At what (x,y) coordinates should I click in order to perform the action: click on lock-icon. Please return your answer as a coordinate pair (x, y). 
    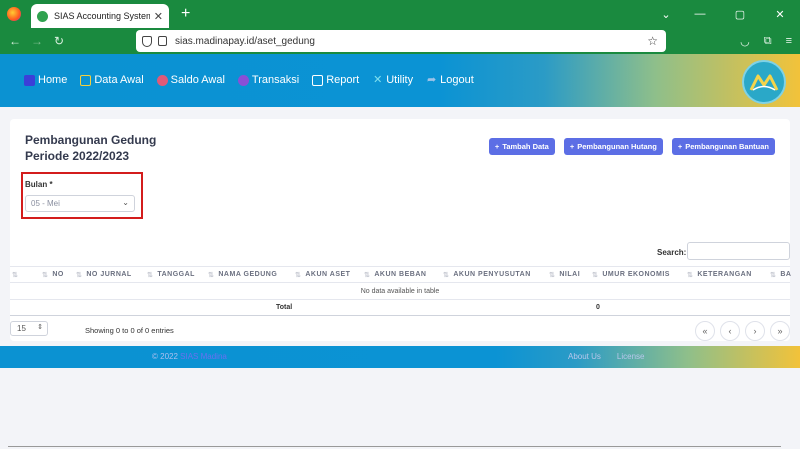
    Looking at the image, I should click on (162, 41).